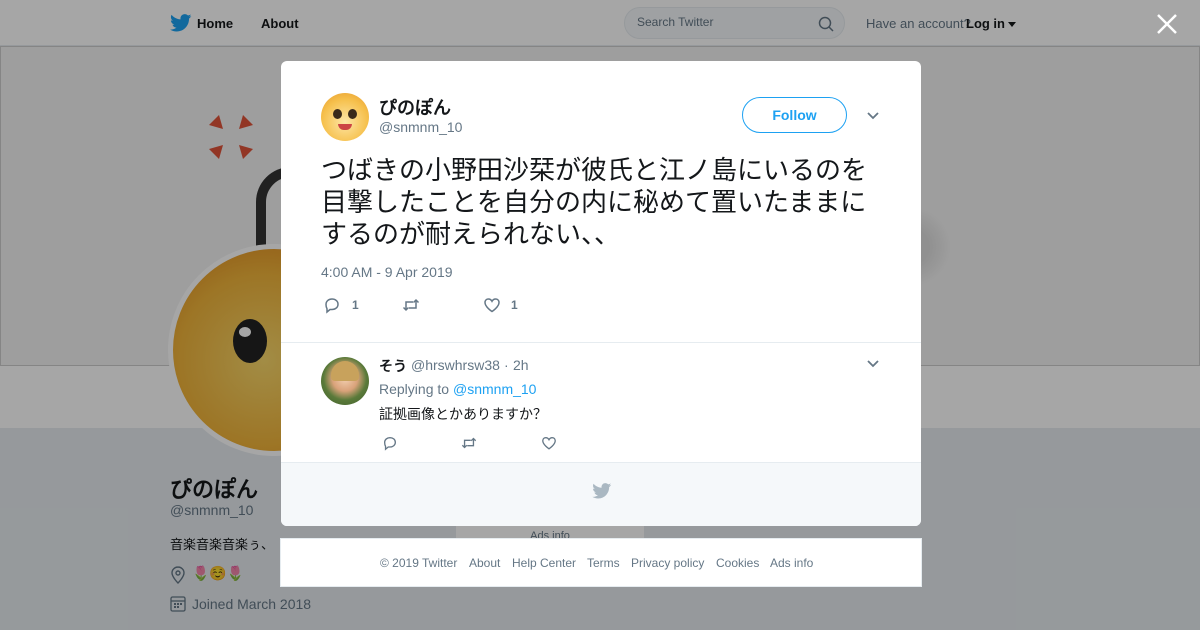  I want to click on footer-link-ads-info: Ads info, so click(791, 563).